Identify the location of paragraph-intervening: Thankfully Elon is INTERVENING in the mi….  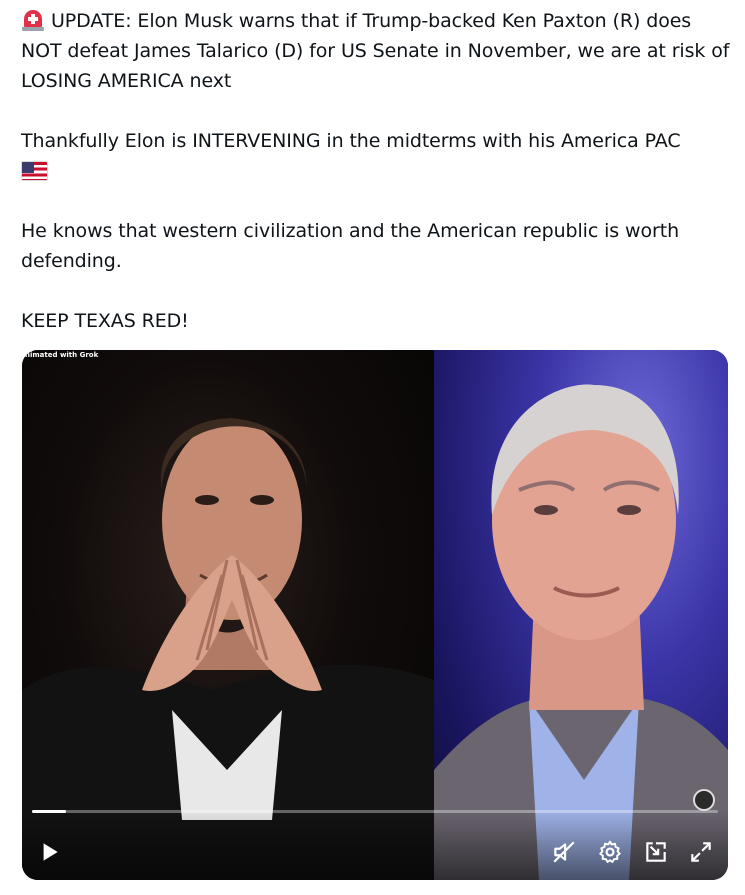
(377, 156).